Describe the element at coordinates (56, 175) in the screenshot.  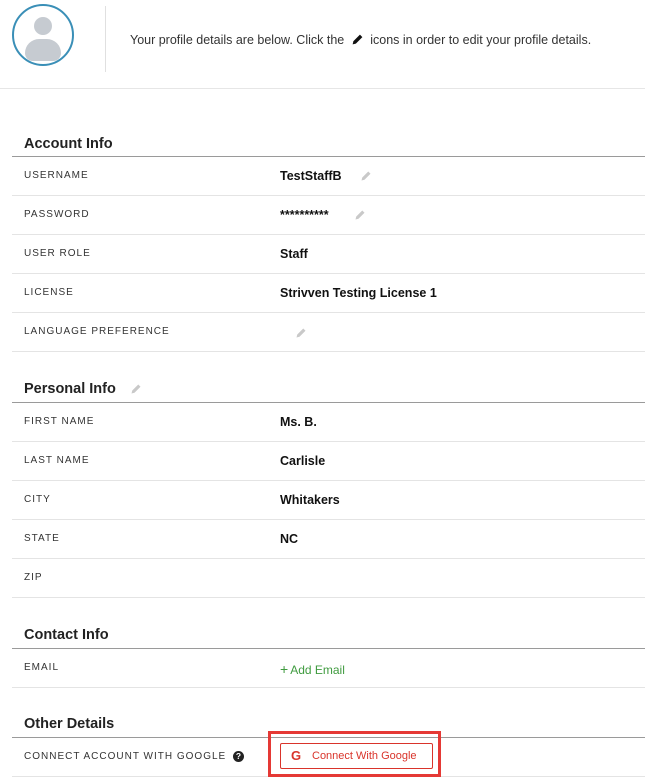
I see `username-label: USERNAME` at that location.